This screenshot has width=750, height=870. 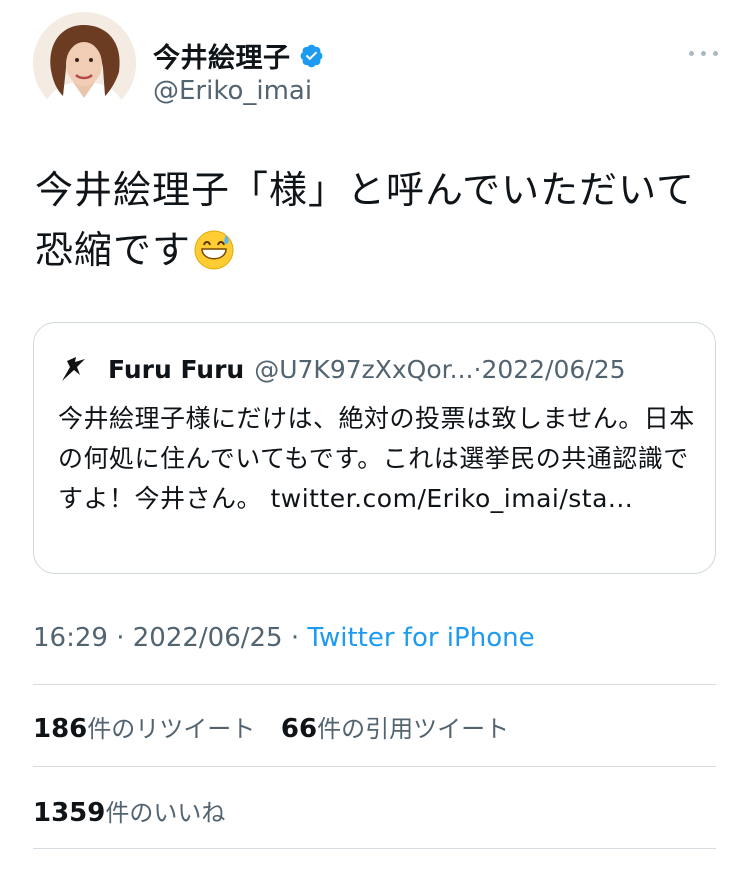 I want to click on likes-label: 件のいいね, so click(x=165, y=813).